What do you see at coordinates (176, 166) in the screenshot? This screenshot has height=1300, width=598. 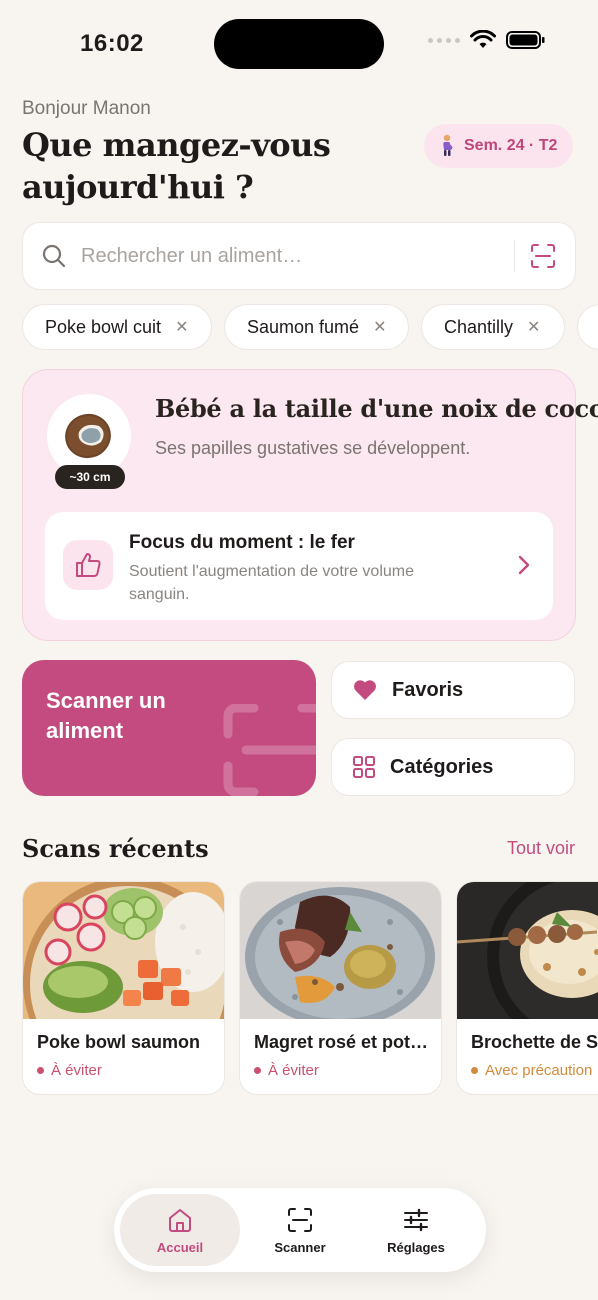 I see `page-title: Que mangez-vous aujourd'hui ?` at bounding box center [176, 166].